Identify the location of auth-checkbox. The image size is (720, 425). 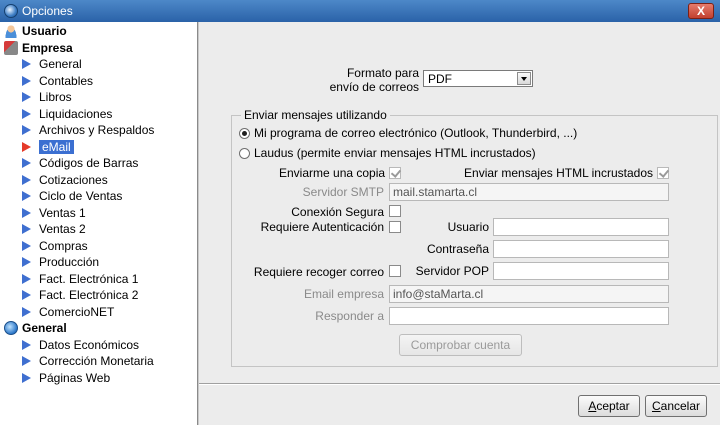
(395, 227).